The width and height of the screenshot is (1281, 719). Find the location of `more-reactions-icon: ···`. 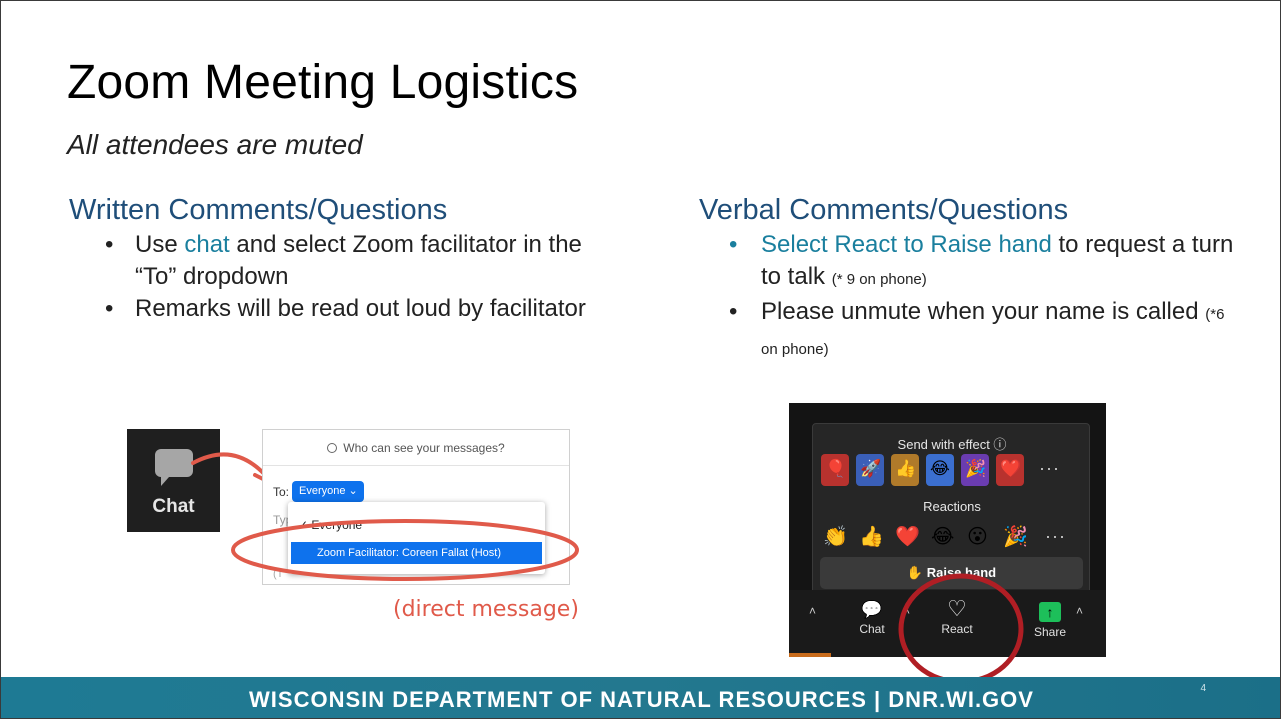

more-reactions-icon: ··· is located at coordinates (1055, 536).